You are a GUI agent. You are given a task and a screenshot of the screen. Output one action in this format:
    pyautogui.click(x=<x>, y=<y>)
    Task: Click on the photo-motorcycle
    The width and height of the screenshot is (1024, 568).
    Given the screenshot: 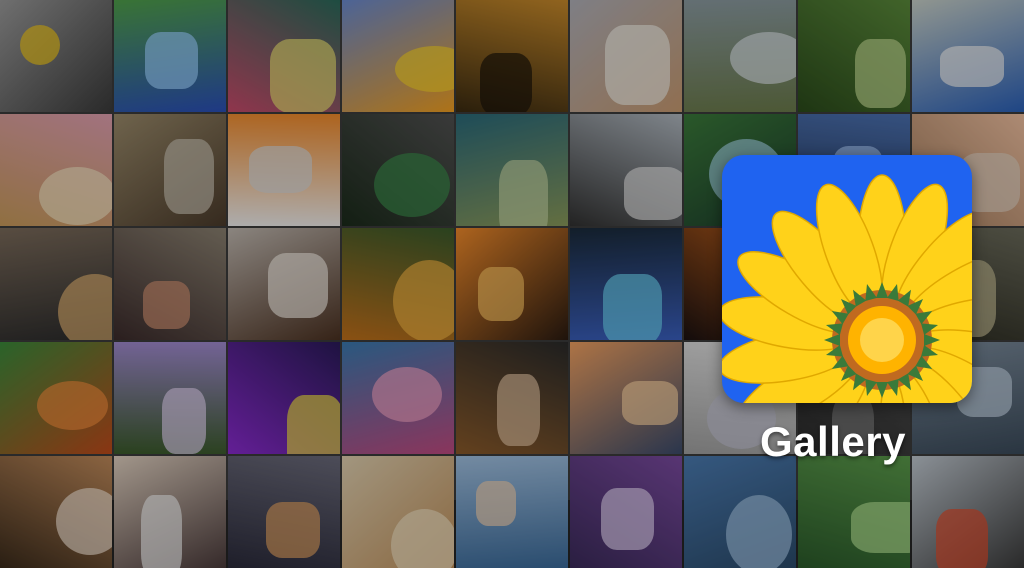 What is the action you would take?
    pyautogui.click(x=626, y=170)
    